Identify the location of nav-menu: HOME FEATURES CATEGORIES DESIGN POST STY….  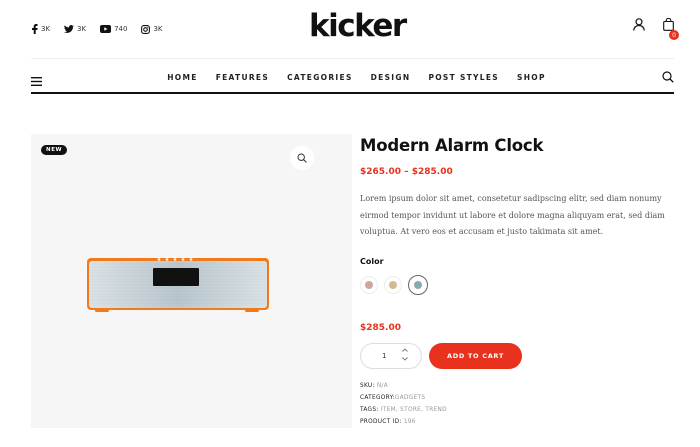
(352, 77).